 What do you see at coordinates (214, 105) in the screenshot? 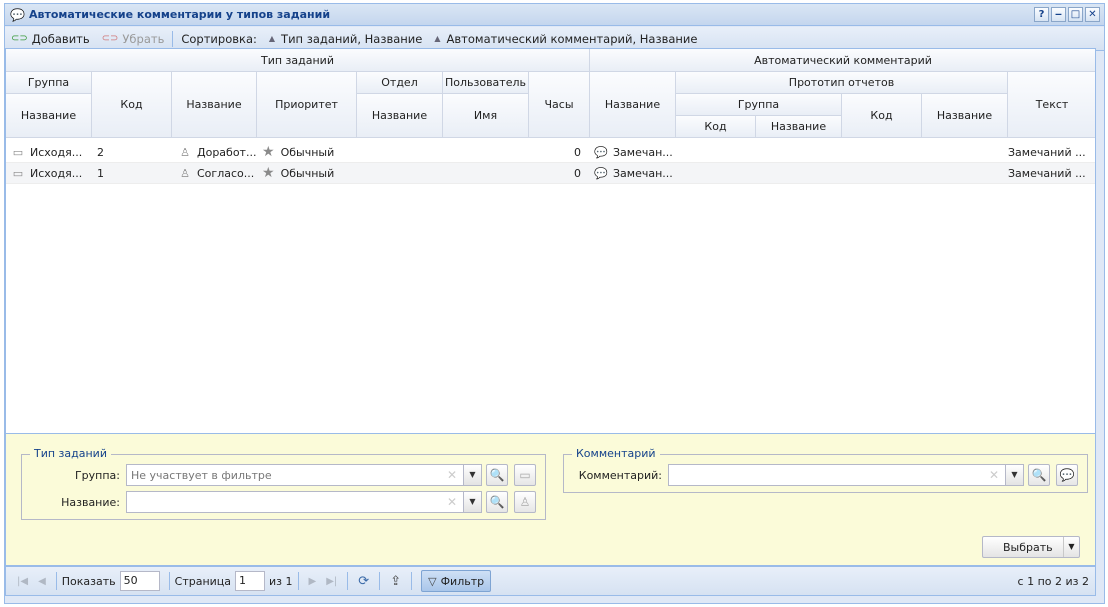
I see `header-name: Название` at bounding box center [214, 105].